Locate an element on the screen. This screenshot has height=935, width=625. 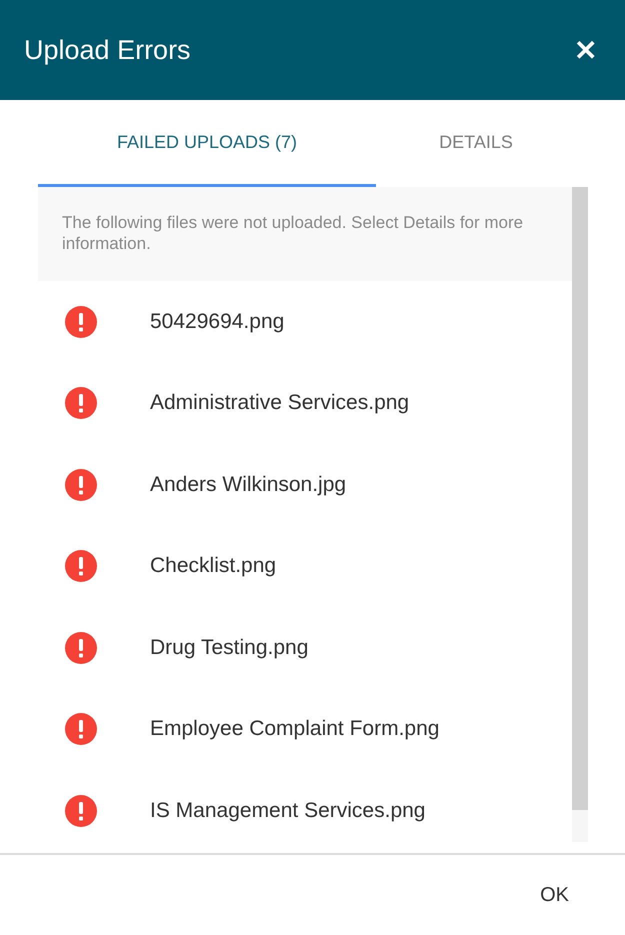
close-button: ✕ is located at coordinates (585, 50).